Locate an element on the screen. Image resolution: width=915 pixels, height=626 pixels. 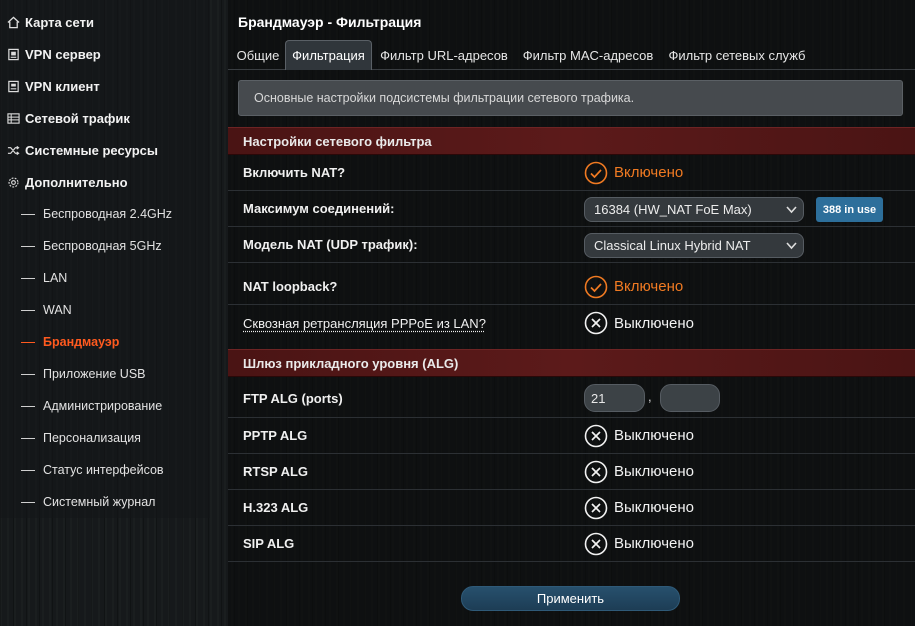
sidebar-subitem-label: LAN is located at coordinates (55, 278).